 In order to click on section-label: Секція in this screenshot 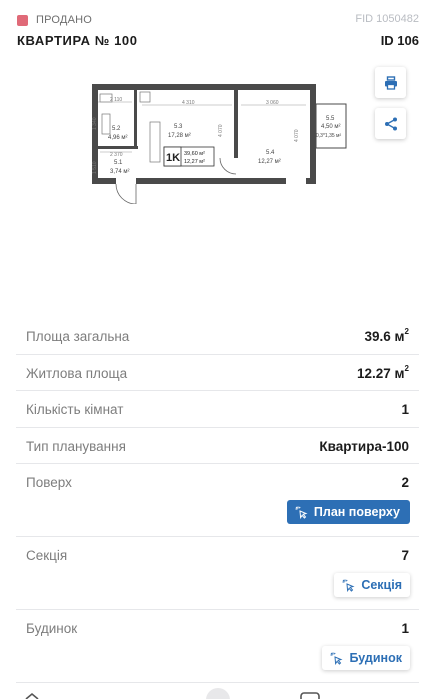, I will do `click(47, 555)`.